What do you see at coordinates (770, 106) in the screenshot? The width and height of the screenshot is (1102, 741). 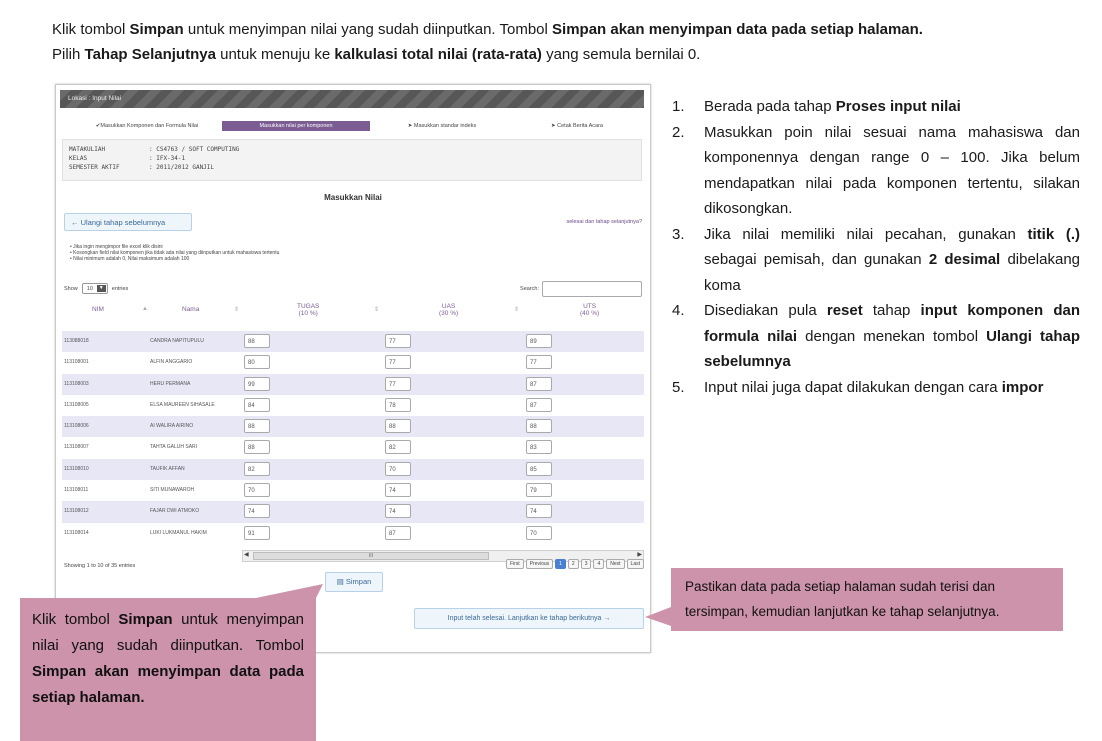 I see `list-text: Berada pada tahap` at bounding box center [770, 106].